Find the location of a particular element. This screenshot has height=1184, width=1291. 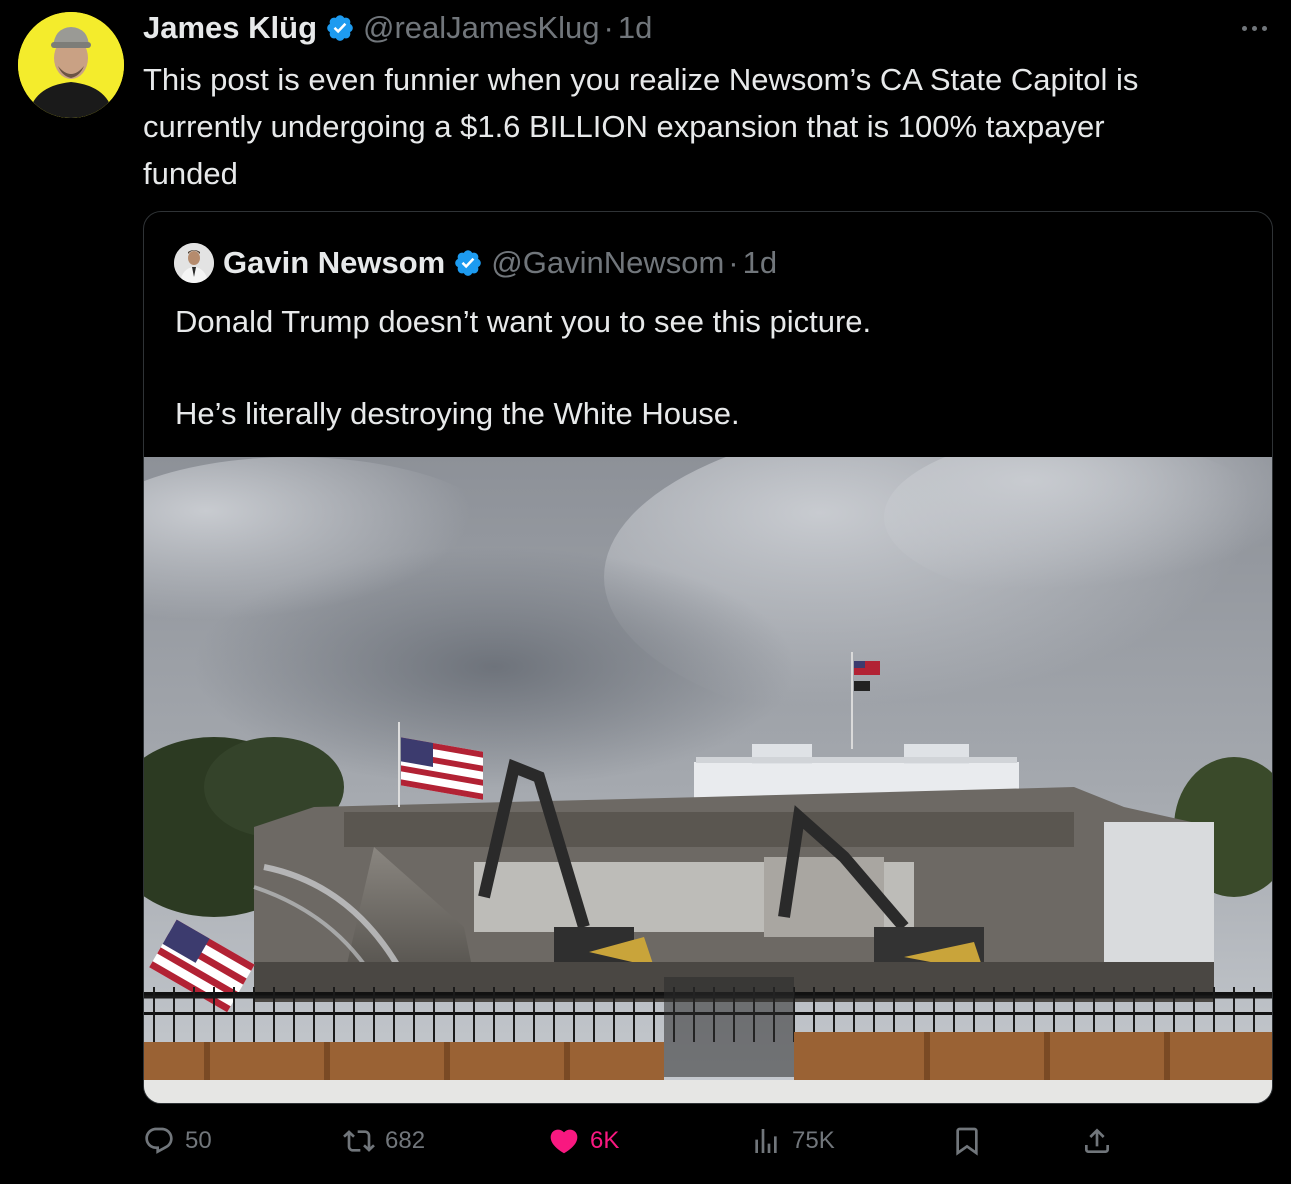

like-icon is located at coordinates (564, 1141).